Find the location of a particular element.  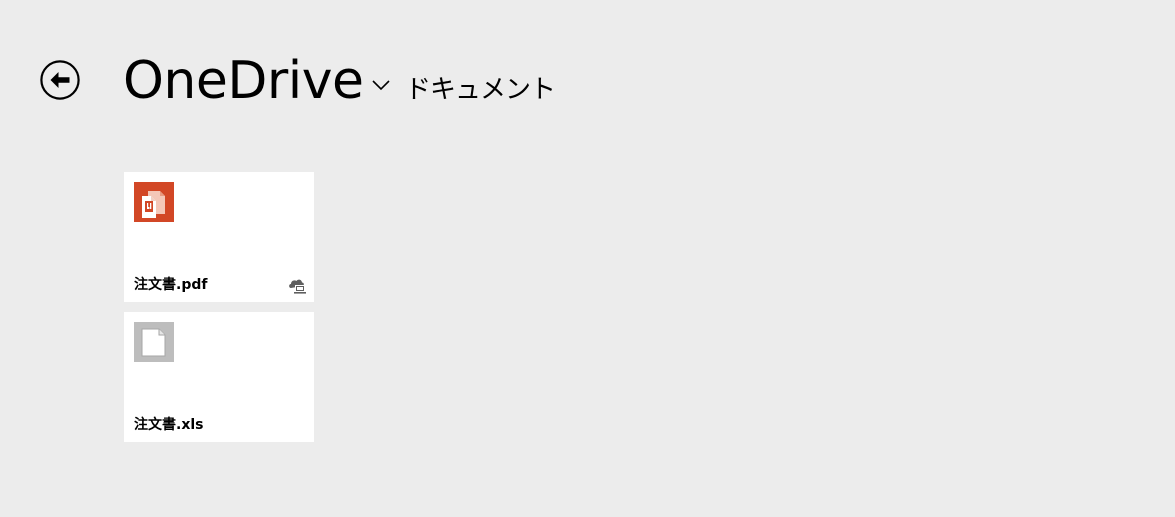

back-arrow-circle-icon is located at coordinates (60, 80).